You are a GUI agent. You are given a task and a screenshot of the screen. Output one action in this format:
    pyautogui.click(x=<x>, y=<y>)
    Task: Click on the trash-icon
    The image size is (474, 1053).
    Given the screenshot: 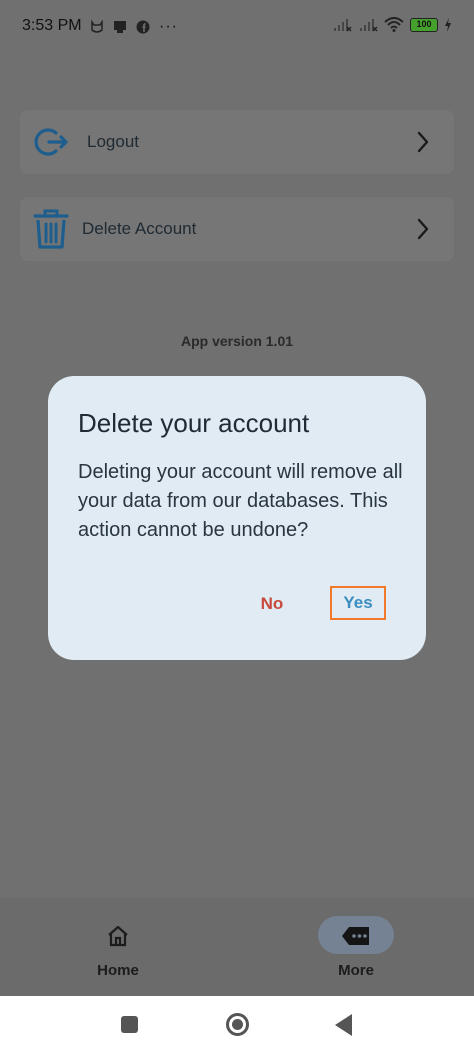 What is the action you would take?
    pyautogui.click(x=51, y=229)
    